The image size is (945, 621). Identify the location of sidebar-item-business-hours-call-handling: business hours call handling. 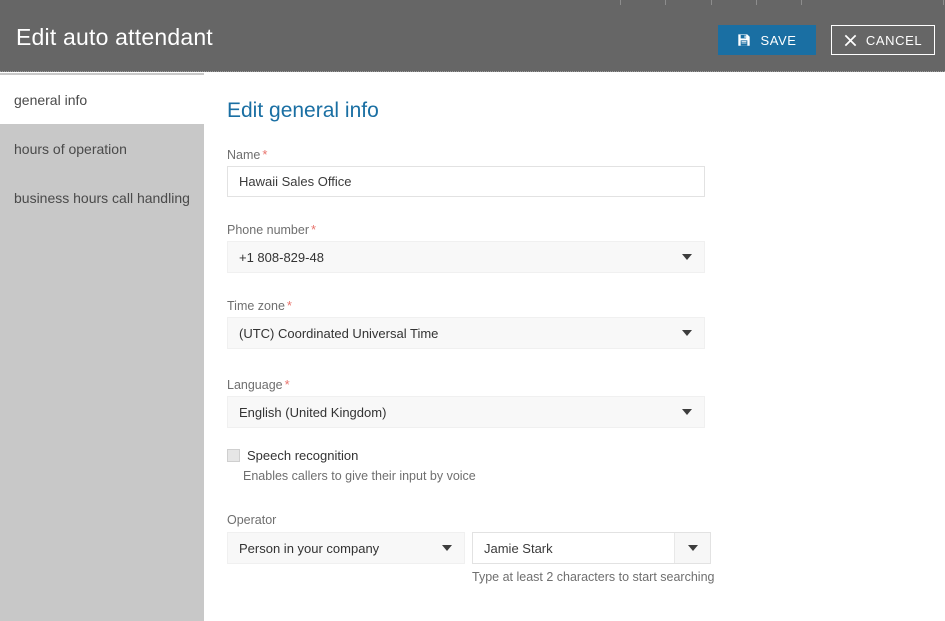
(102, 197).